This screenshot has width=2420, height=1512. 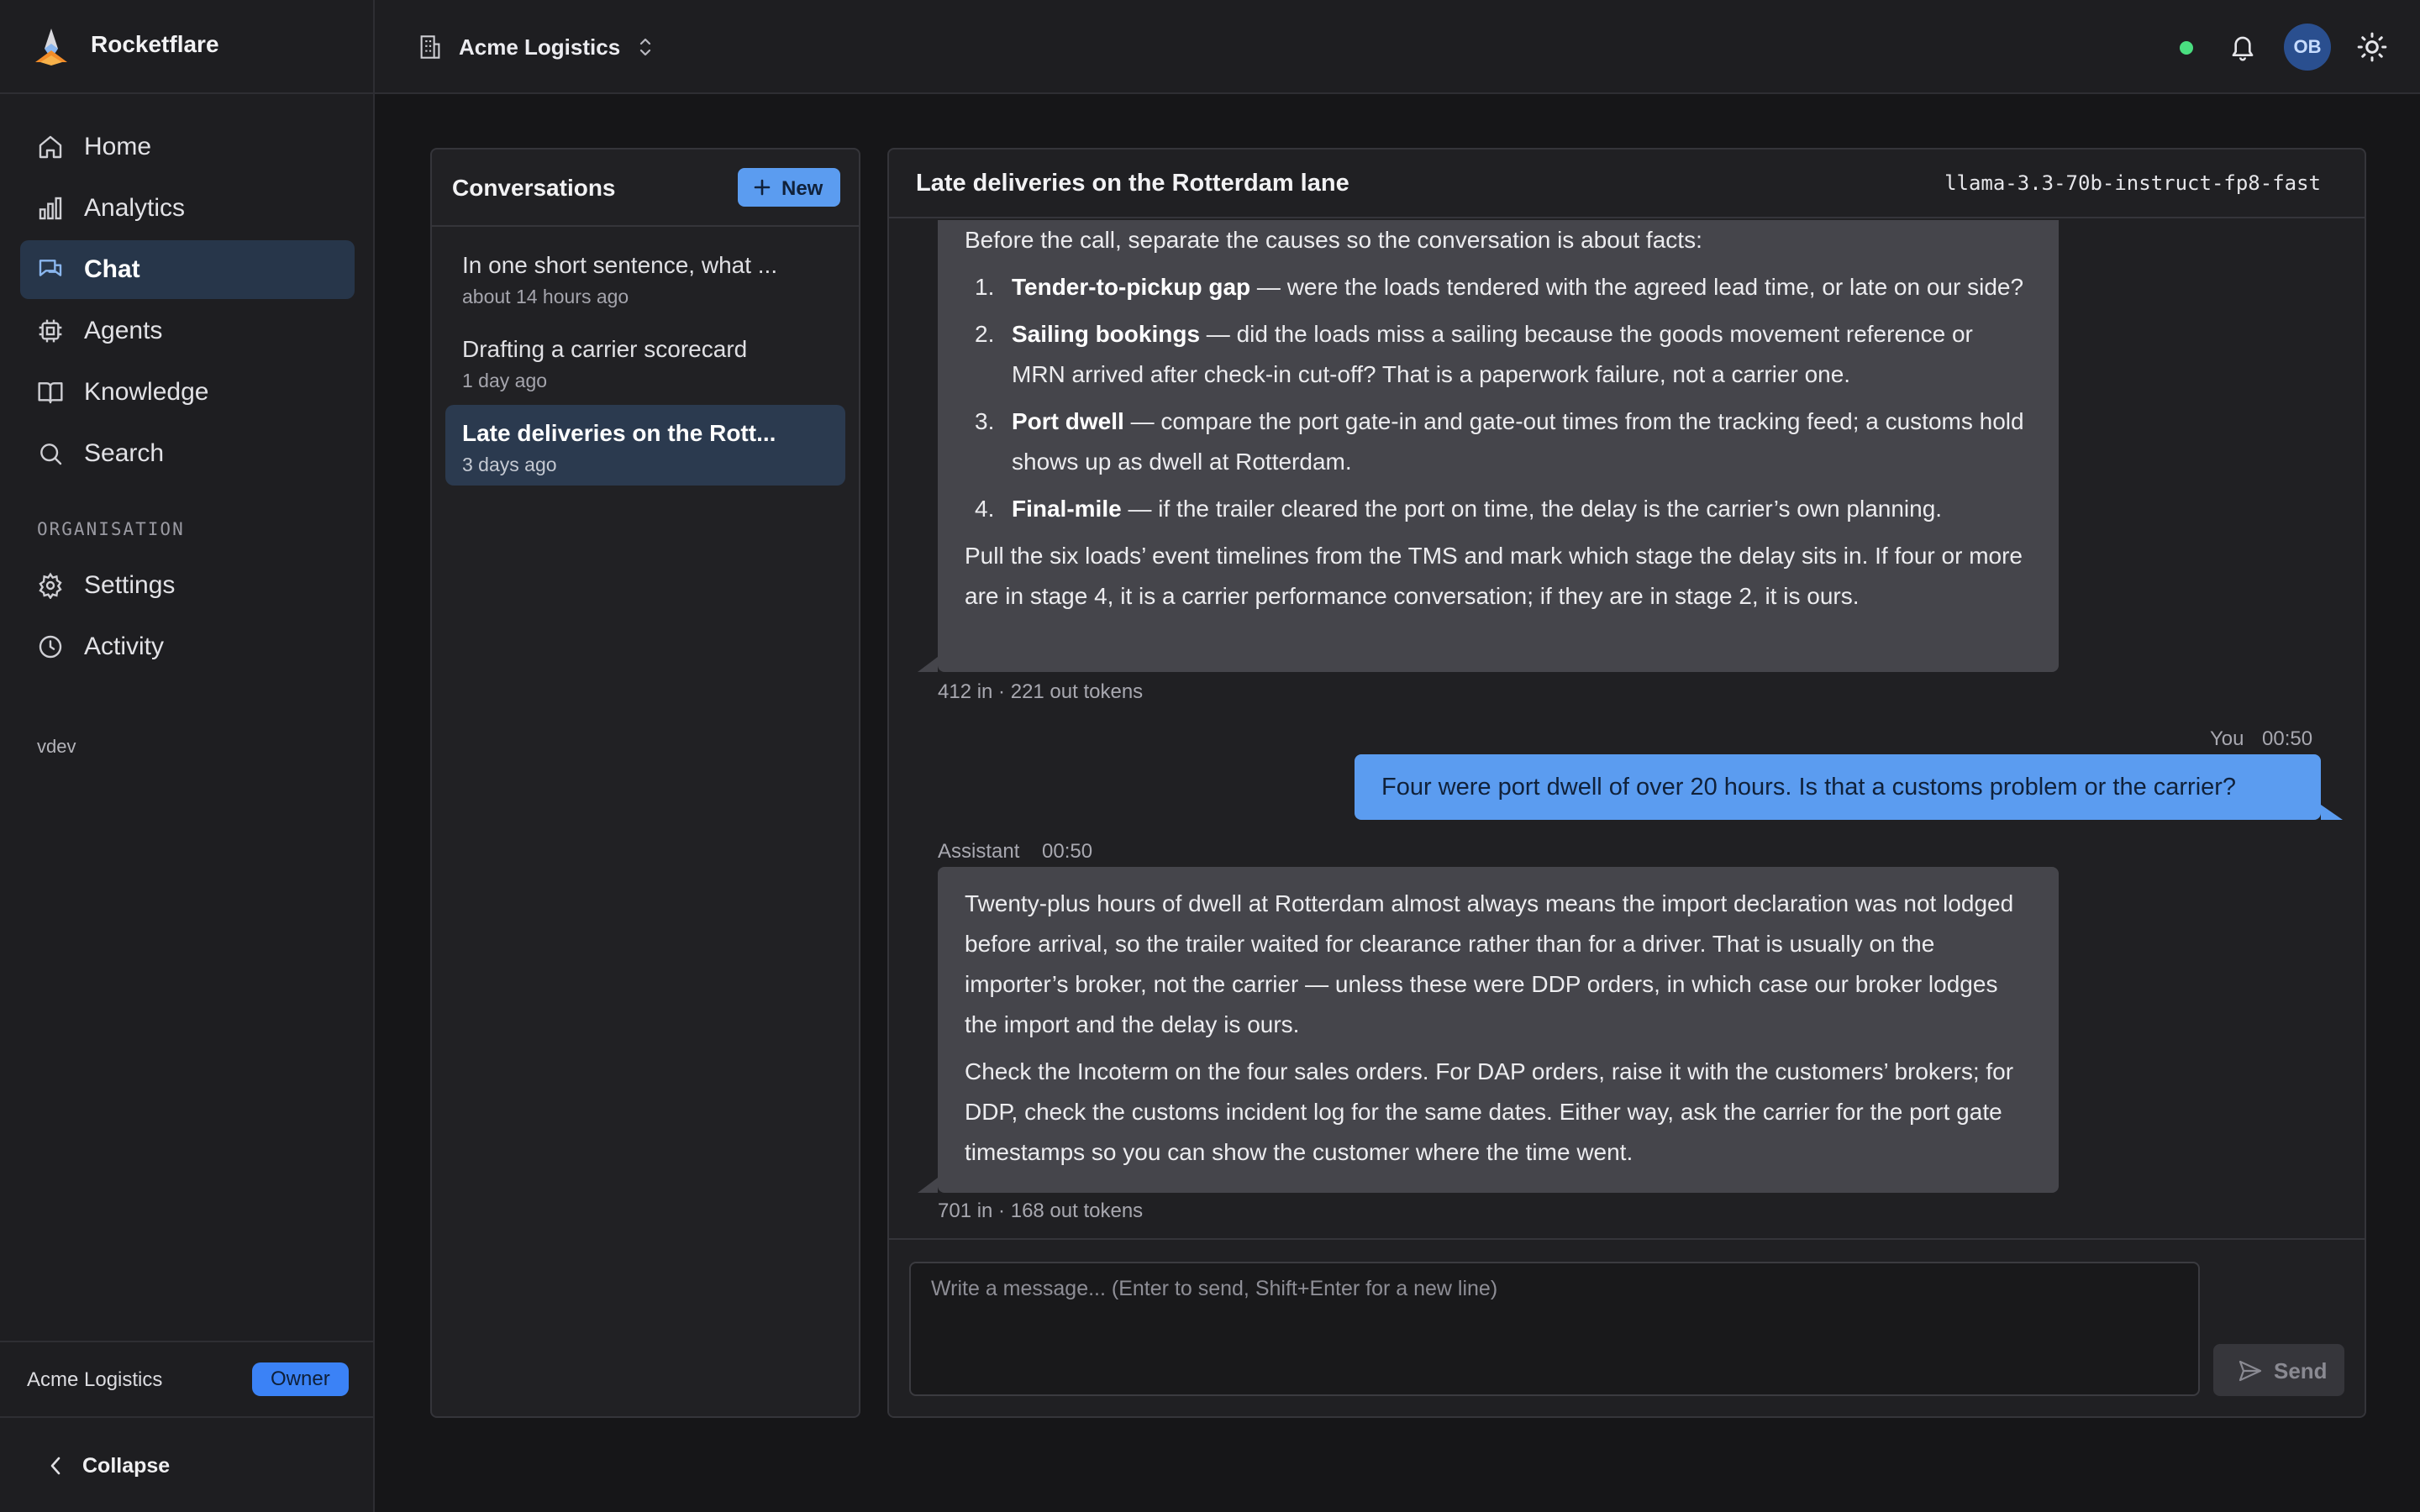 What do you see at coordinates (985, 287) in the screenshot?
I see `list-number: 1.` at bounding box center [985, 287].